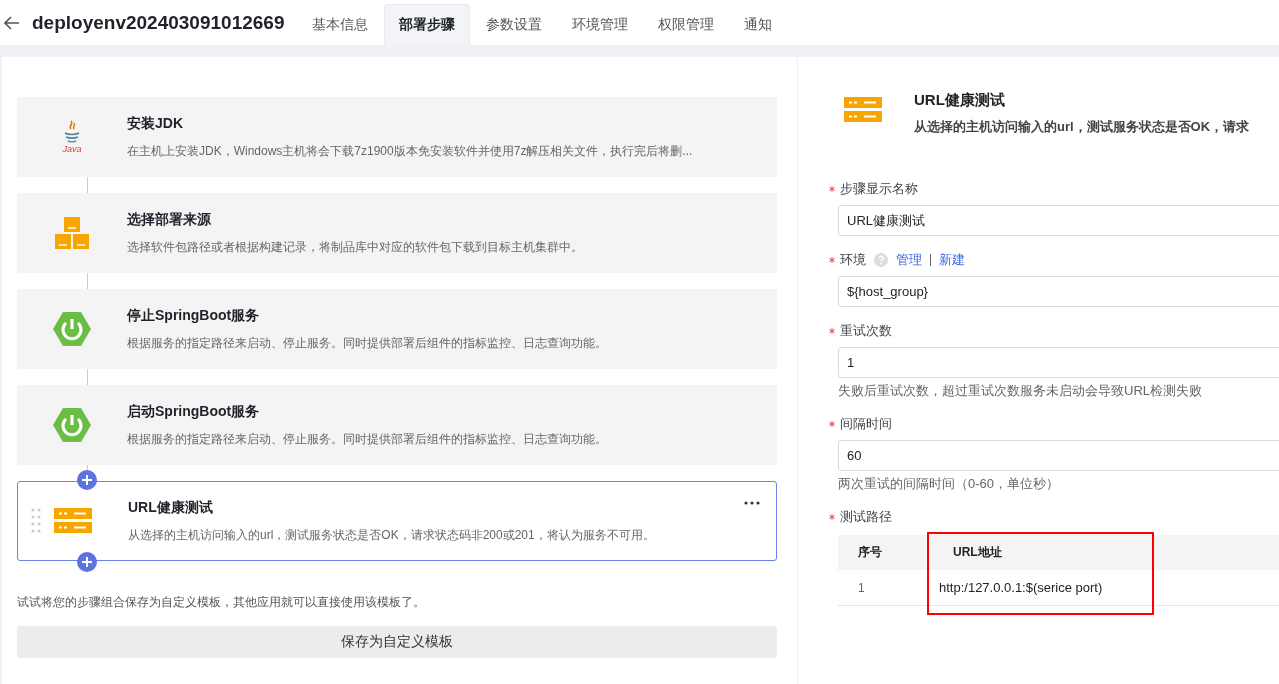  Describe the element at coordinates (977, 552) in the screenshot. I see `column-header: URL地址` at that location.